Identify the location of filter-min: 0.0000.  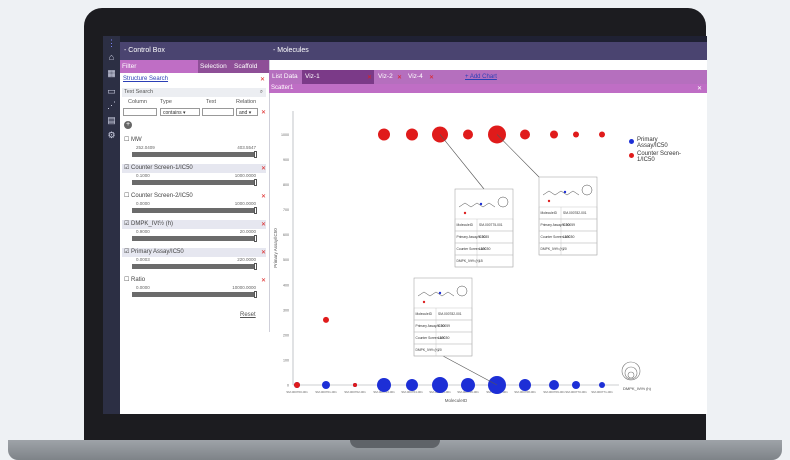
(143, 287).